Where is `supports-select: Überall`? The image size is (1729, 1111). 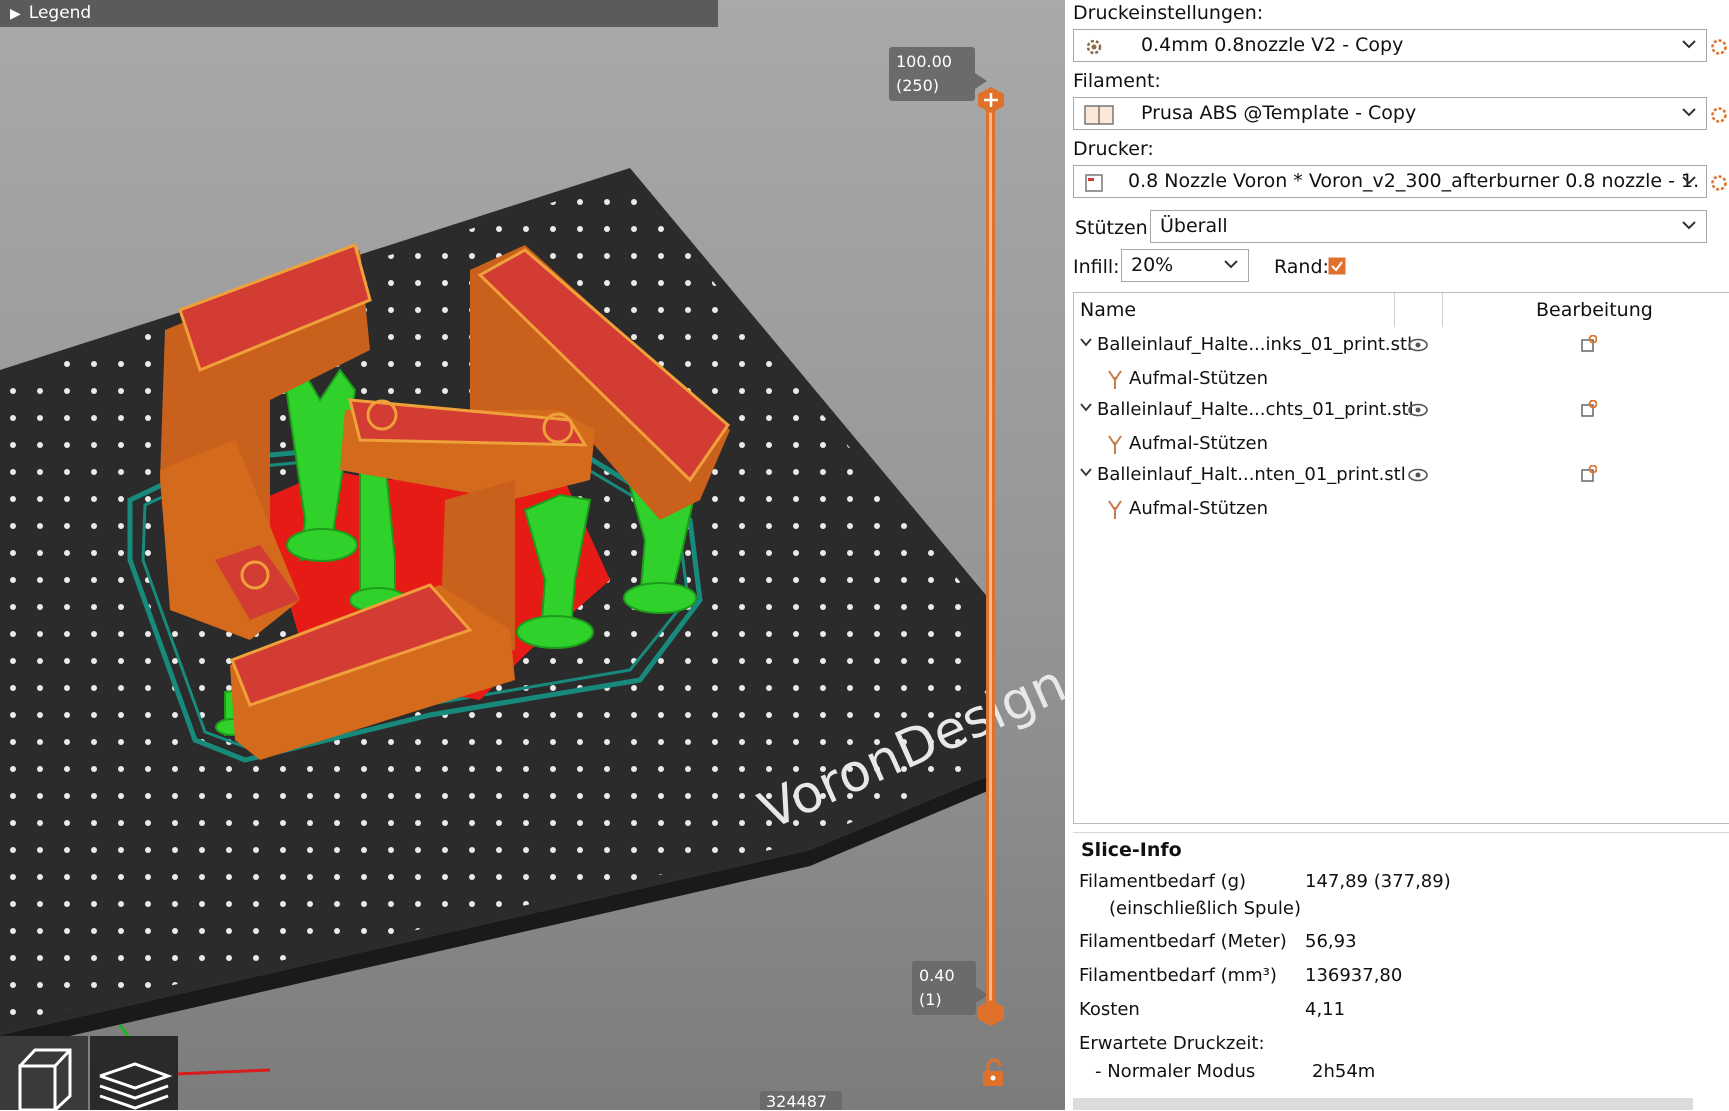
supports-select: Überall is located at coordinates (1428, 226).